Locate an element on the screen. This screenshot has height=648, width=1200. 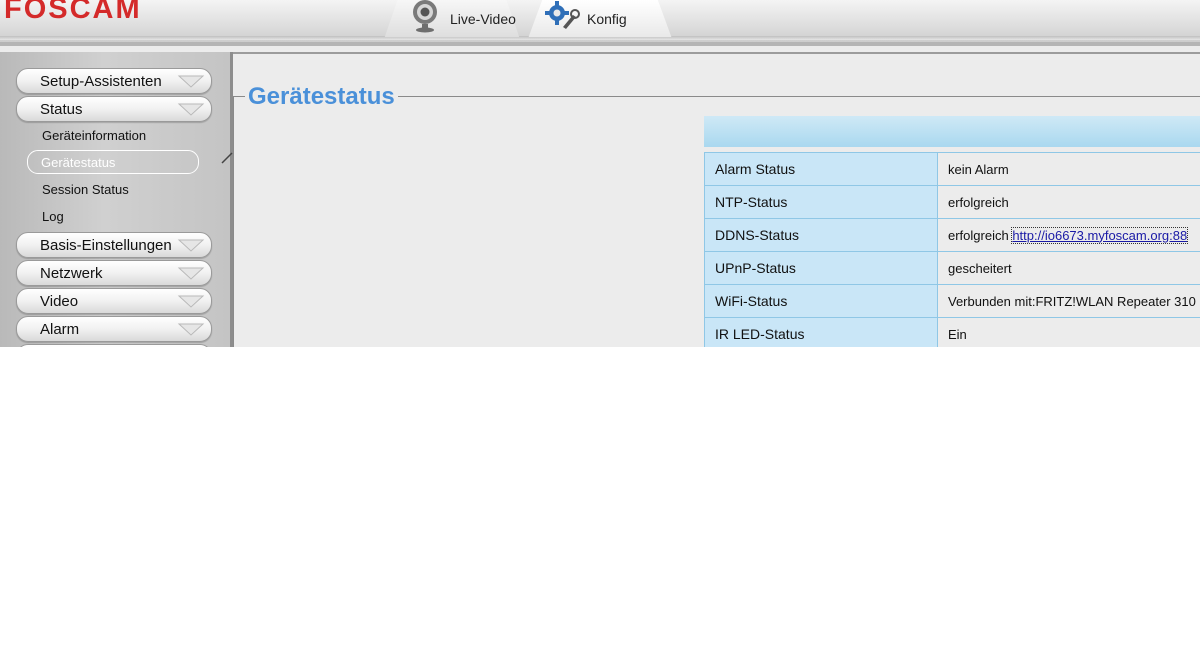
table-row: NTP-Status erfolgreich is located at coordinates (952, 202).